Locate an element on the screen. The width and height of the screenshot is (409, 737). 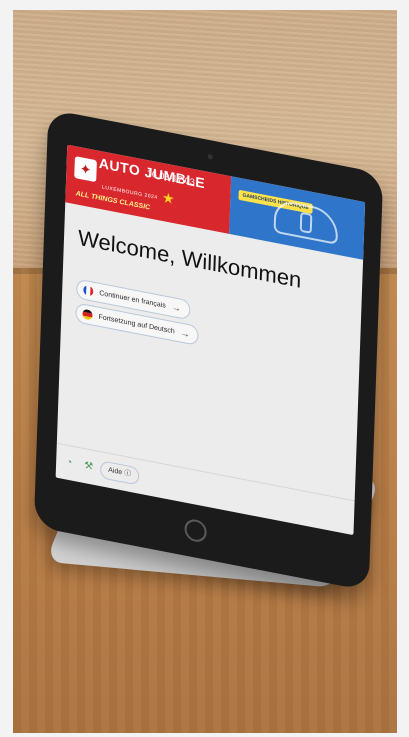
banner-right: GAMSCHEIDS HISTORIQUE is located at coordinates (297, 218).